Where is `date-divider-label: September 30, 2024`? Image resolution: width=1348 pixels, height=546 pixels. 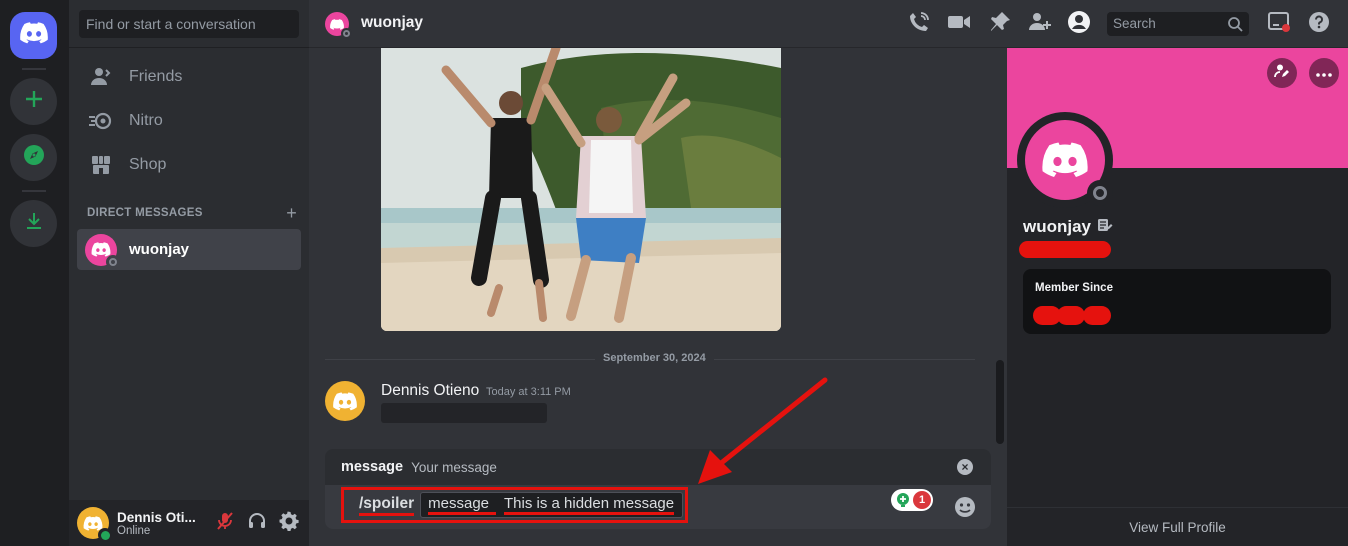
date-divider-label: September 30, 2024 is located at coordinates (654, 358).